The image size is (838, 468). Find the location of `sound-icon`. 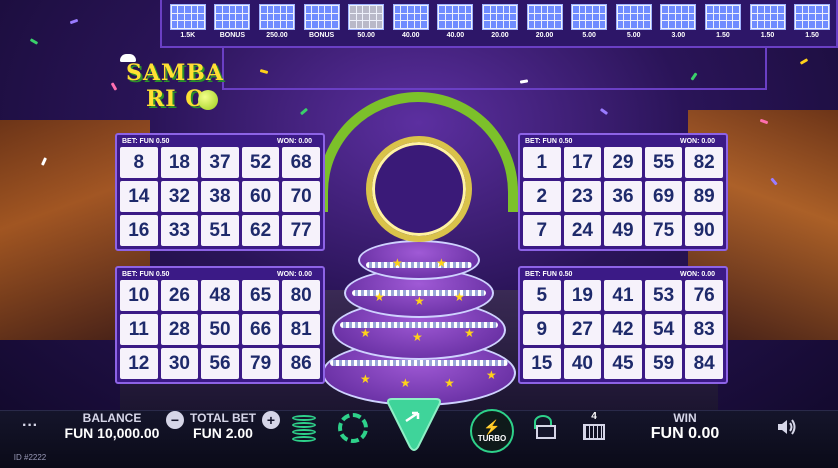

sound-icon is located at coordinates (787, 427).